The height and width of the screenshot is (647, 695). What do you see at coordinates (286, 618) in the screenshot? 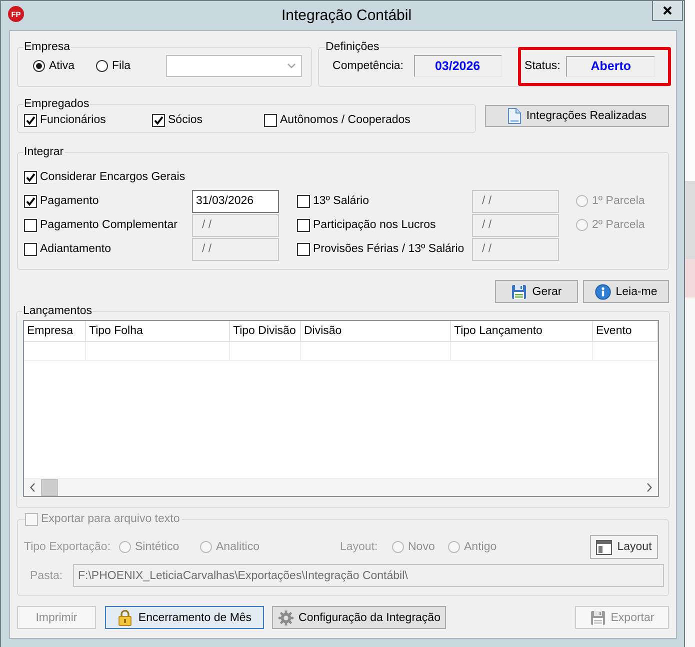
I see `gear-icon` at bounding box center [286, 618].